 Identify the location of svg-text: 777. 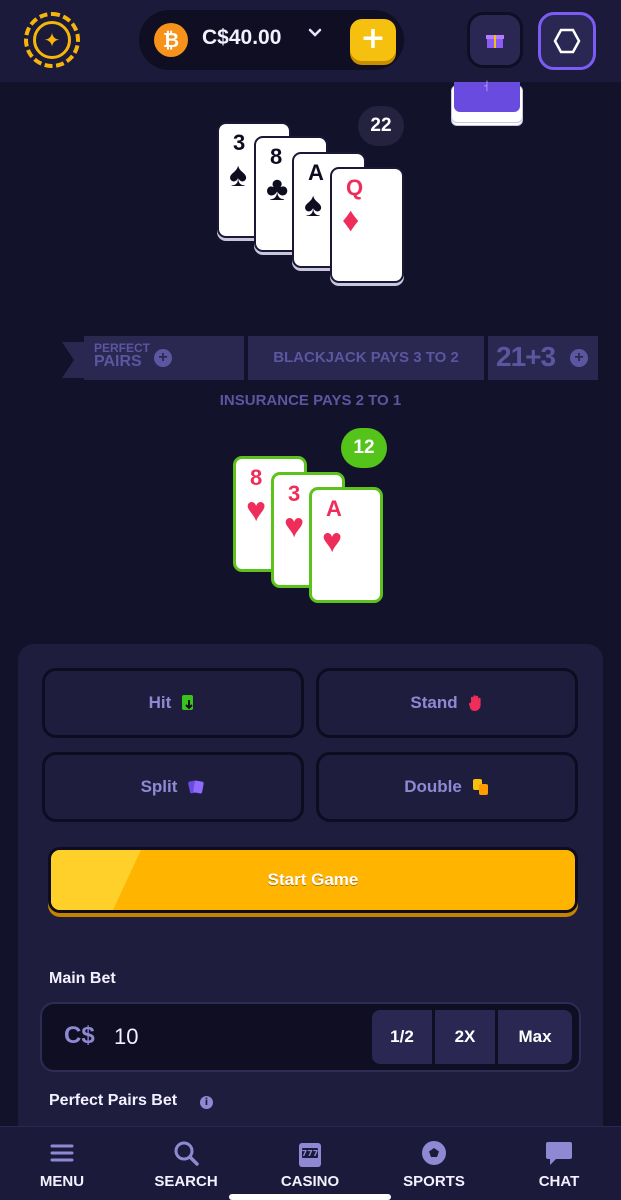
(310, 1153).